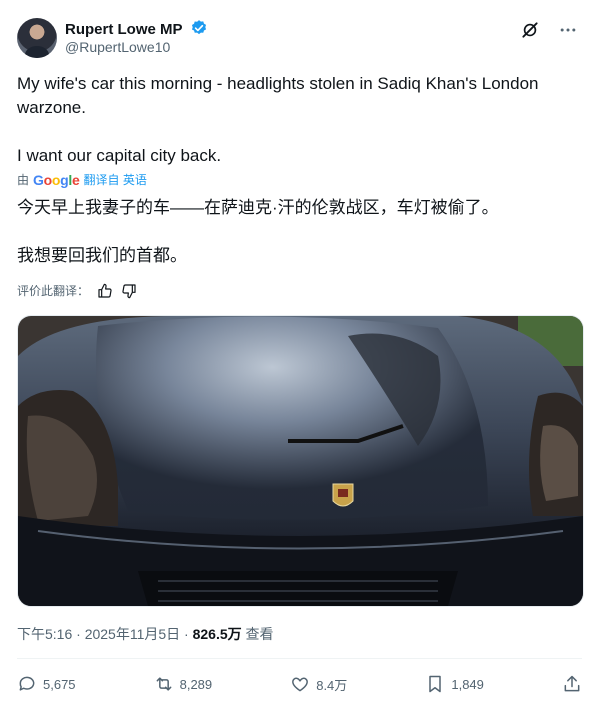 This screenshot has height=706, width=595. What do you see at coordinates (53, 291) in the screenshot?
I see `rate-label: 评价此翻译：` at bounding box center [53, 291].